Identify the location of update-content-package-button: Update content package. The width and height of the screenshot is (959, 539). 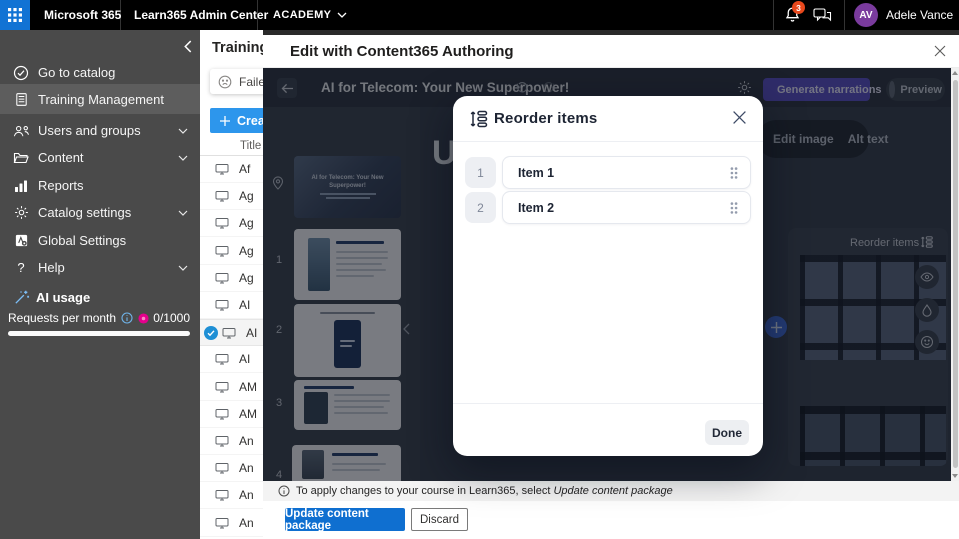
(345, 520).